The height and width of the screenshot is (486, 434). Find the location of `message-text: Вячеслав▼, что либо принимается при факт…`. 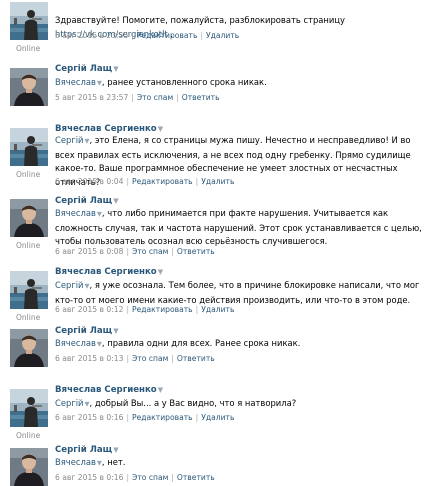

message-text: Вячеслав▼, что либо принимается при факт… is located at coordinates (238, 227).